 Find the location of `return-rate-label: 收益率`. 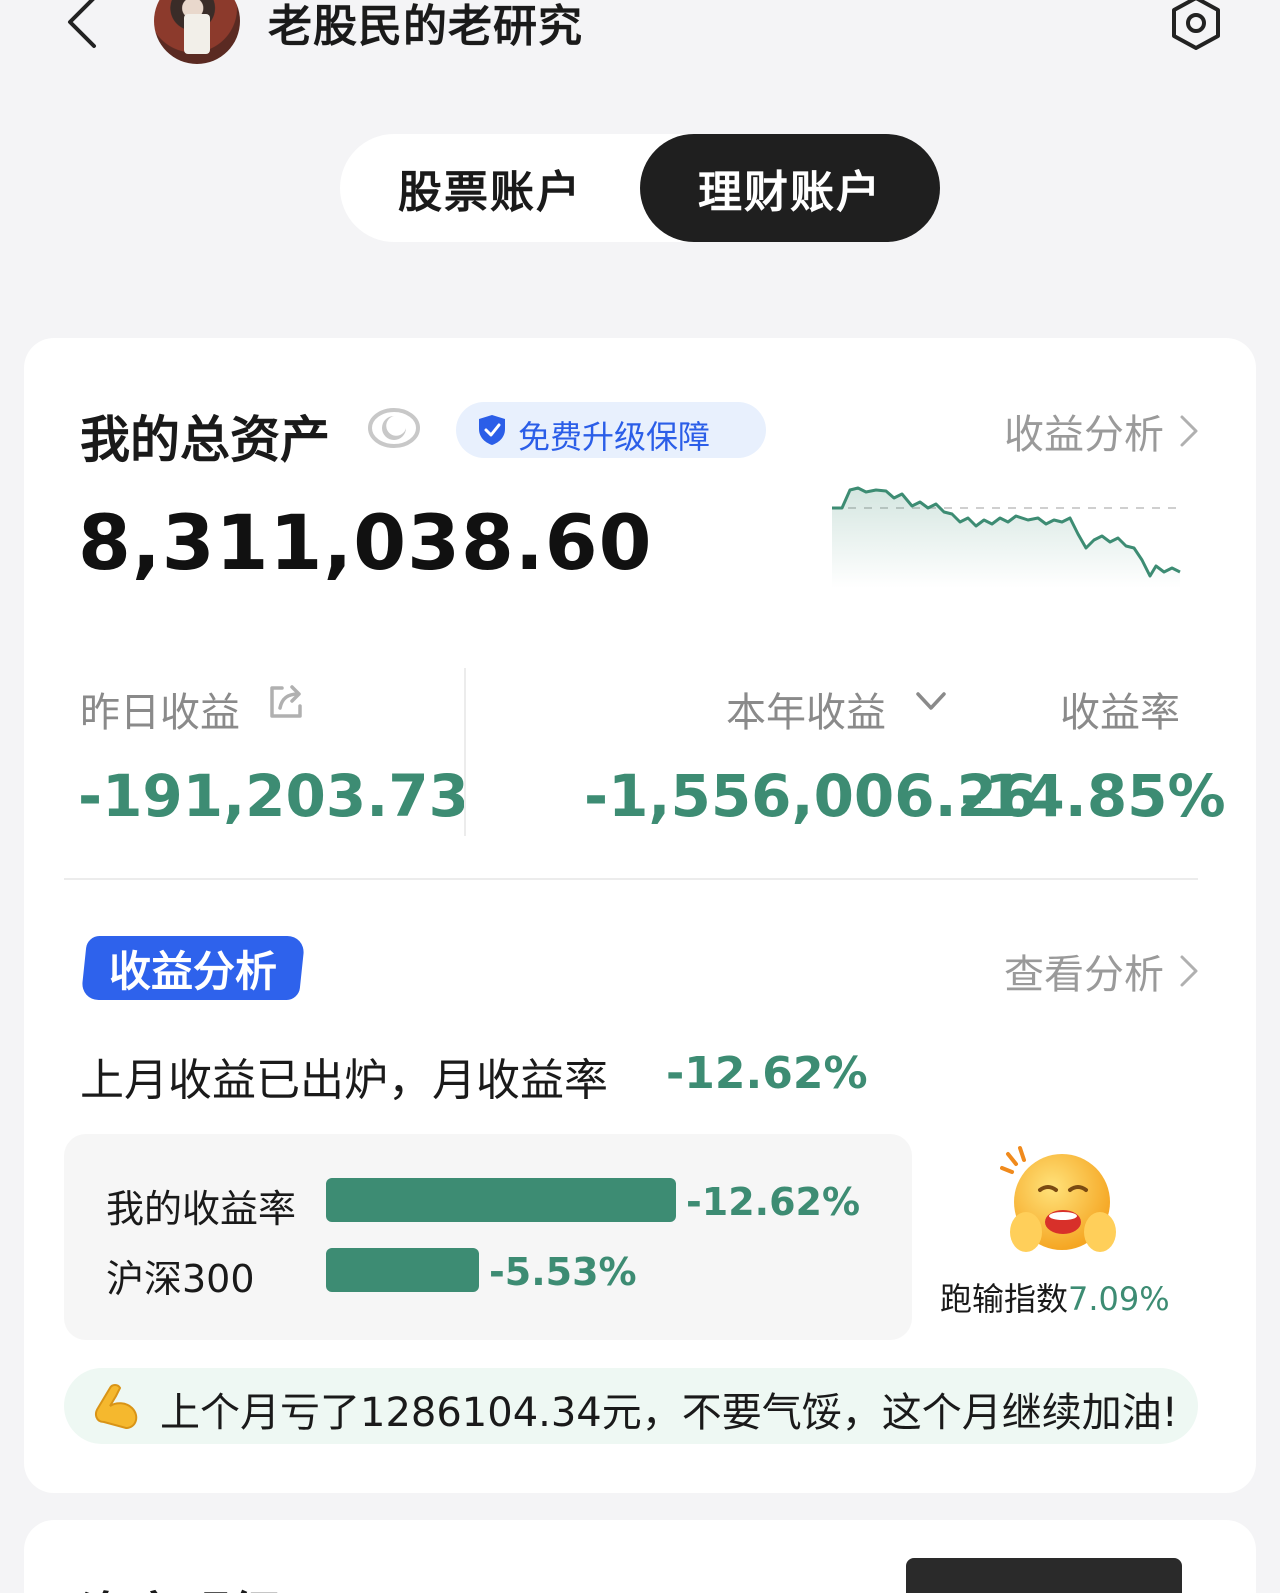

return-rate-label: 收益率 is located at coordinates (1120, 713).